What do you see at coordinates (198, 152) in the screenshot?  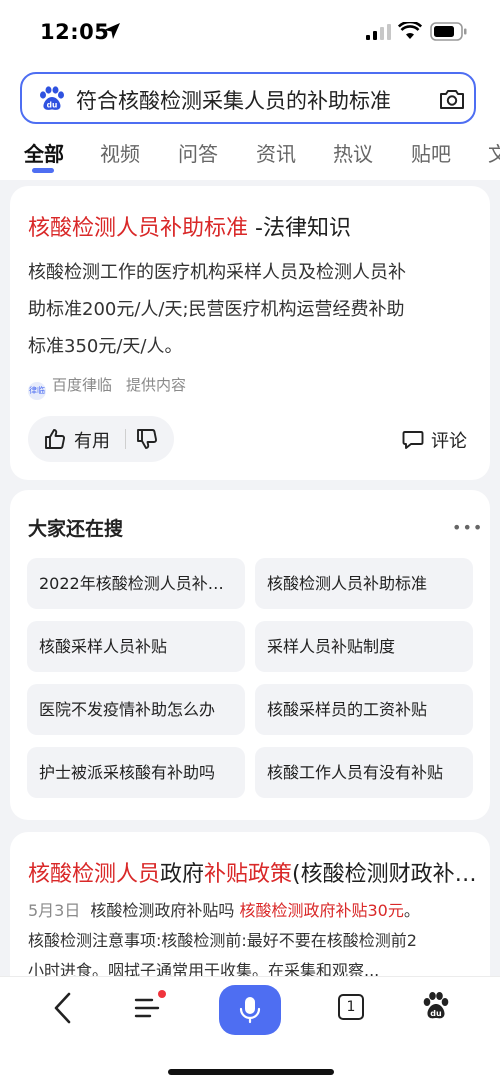 I see `tab-qa: 问答` at bounding box center [198, 152].